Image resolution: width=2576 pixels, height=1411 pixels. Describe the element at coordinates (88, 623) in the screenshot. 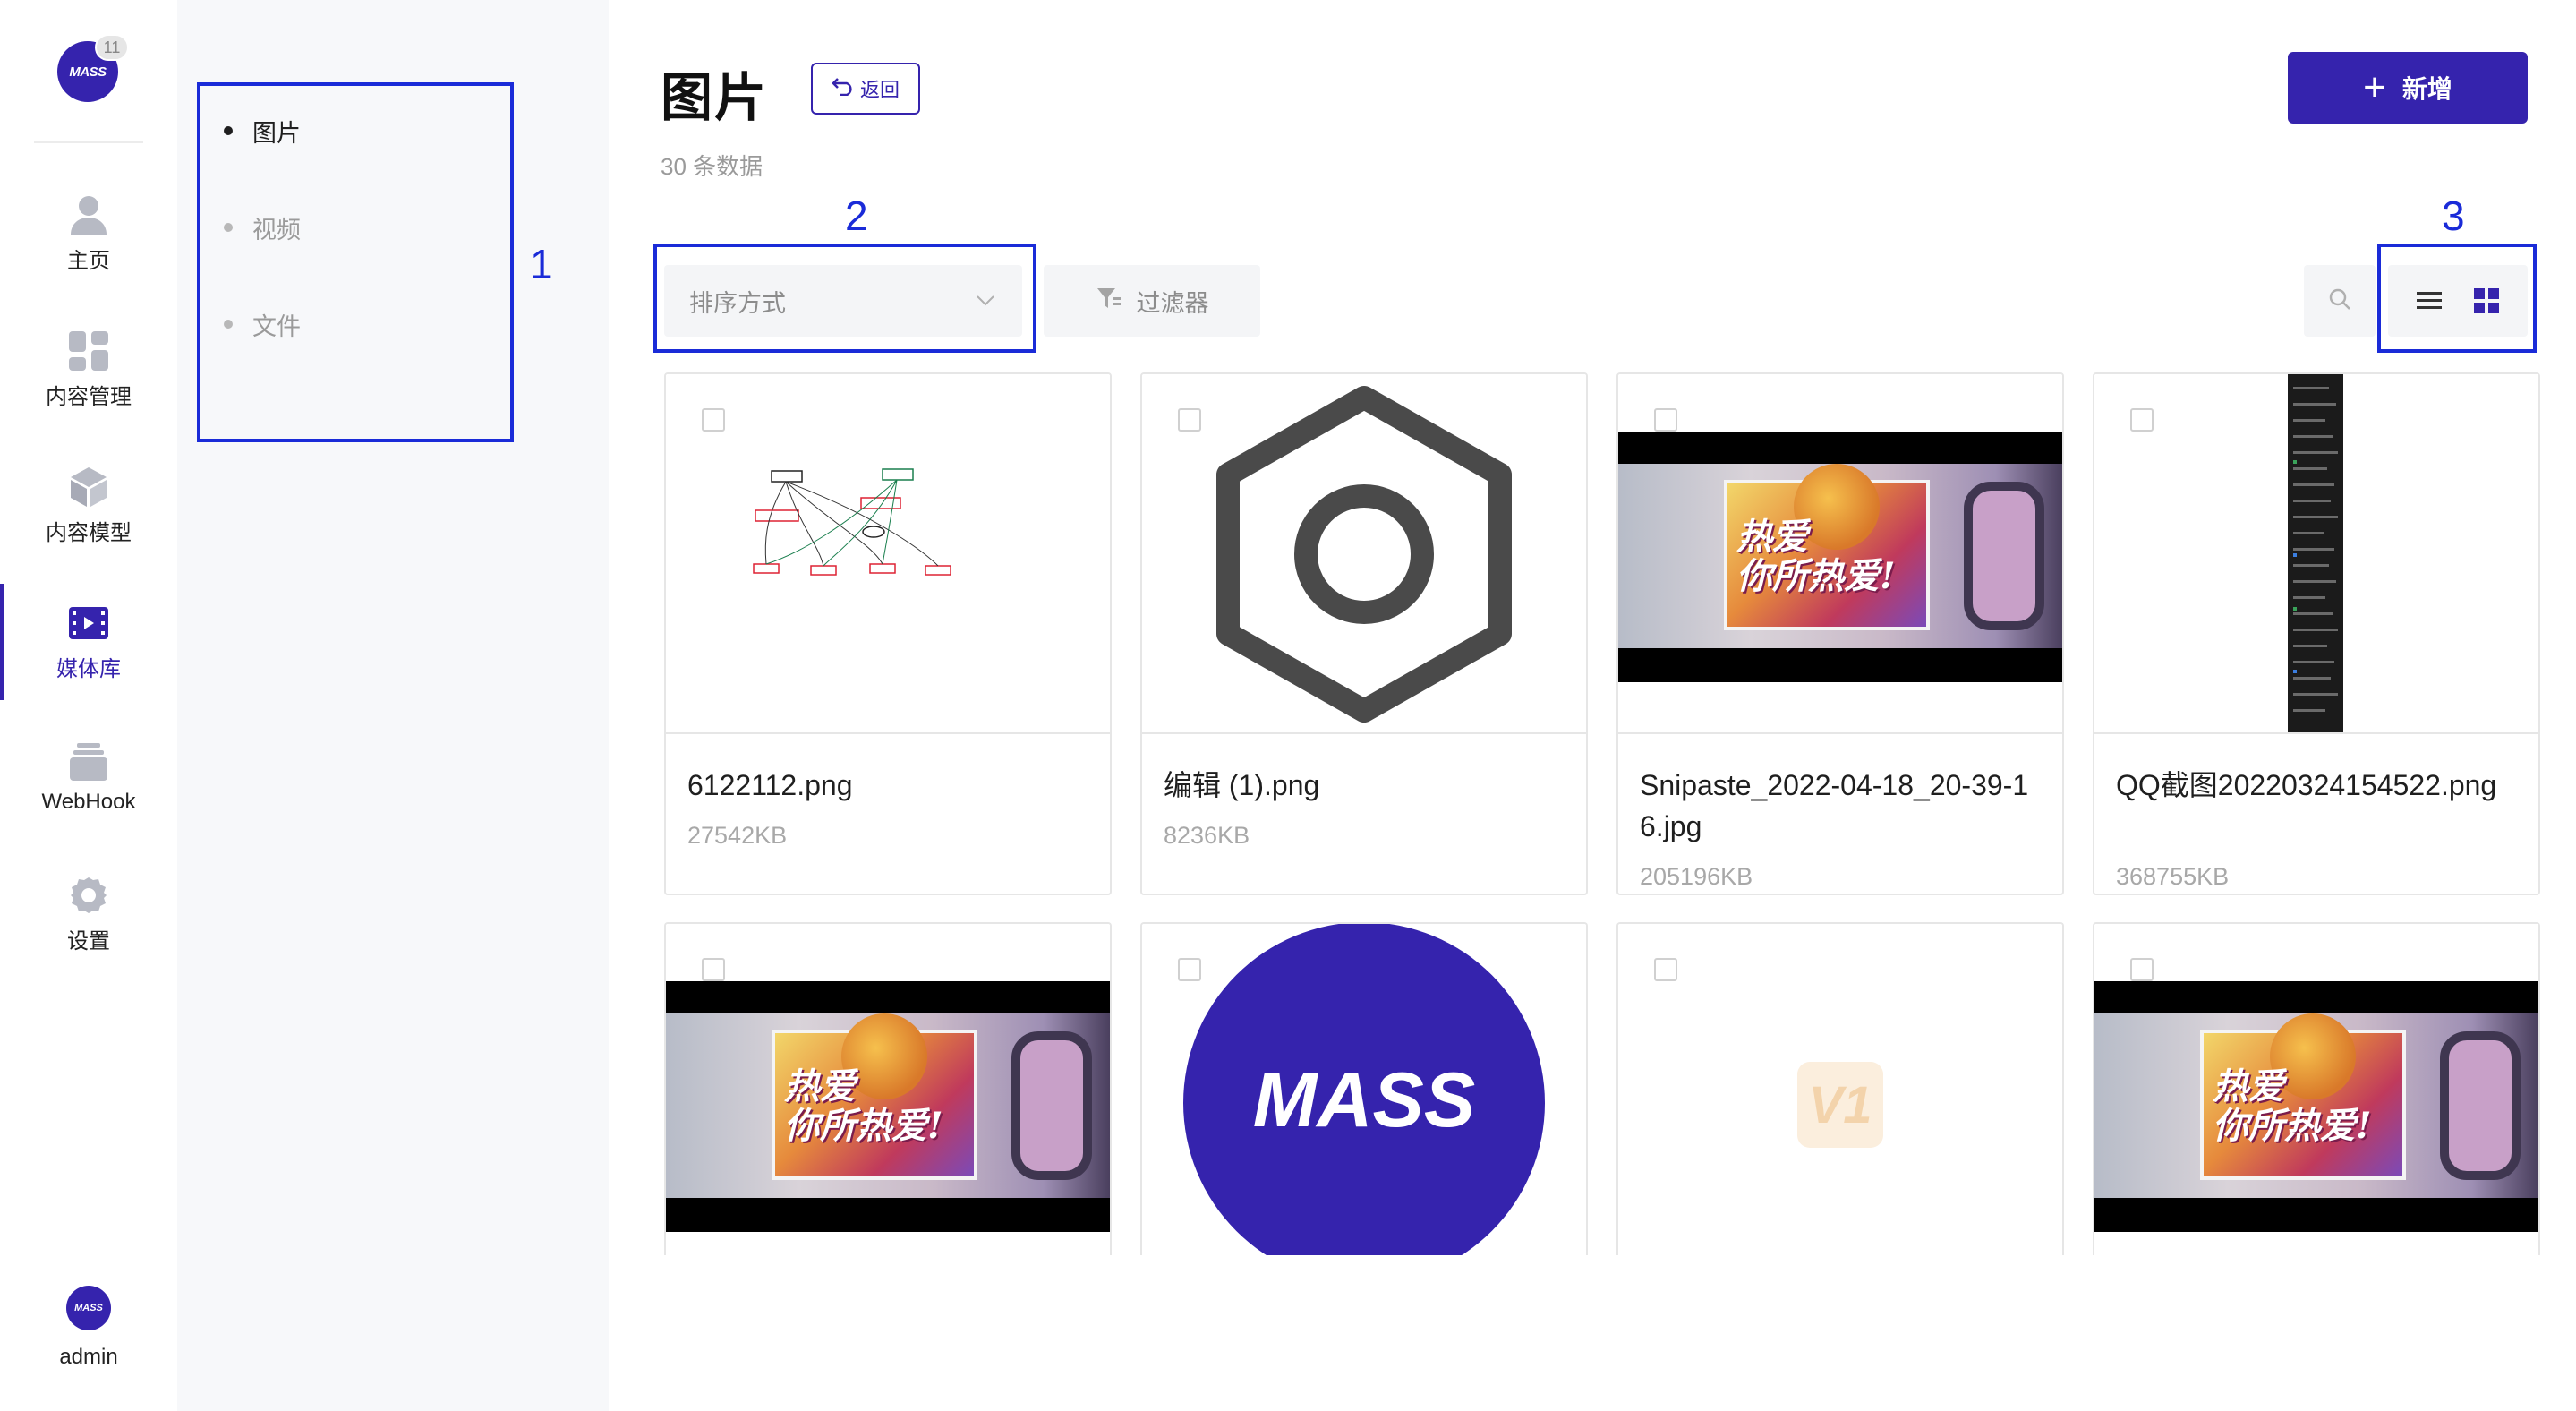

I see `film-icon` at that location.